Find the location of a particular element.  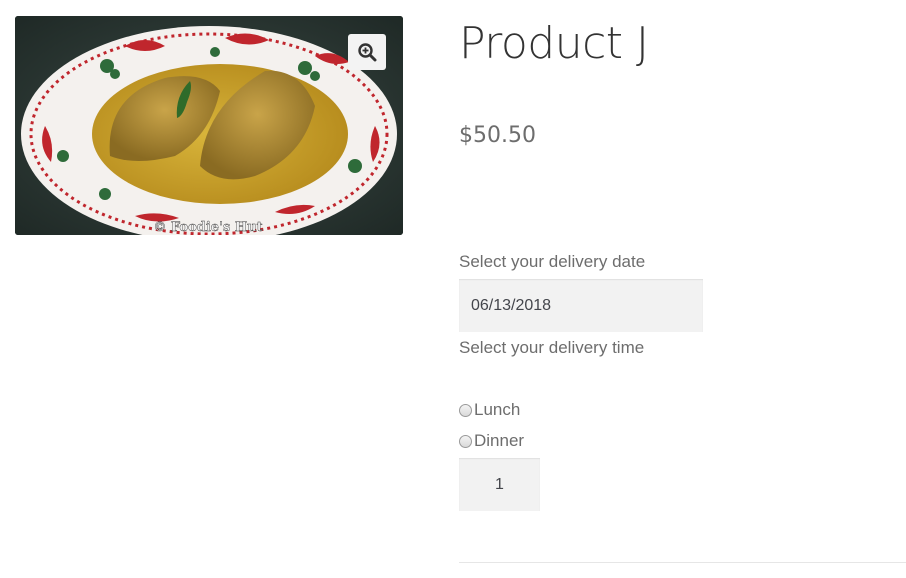

image-watermark: © Foodie's Hut is located at coordinates (207, 227).